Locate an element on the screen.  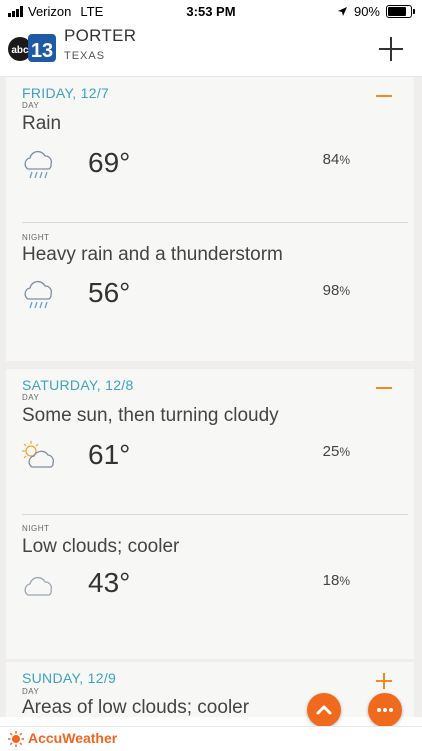
day-date: SUNDAY, 12/9 is located at coordinates (69, 678).